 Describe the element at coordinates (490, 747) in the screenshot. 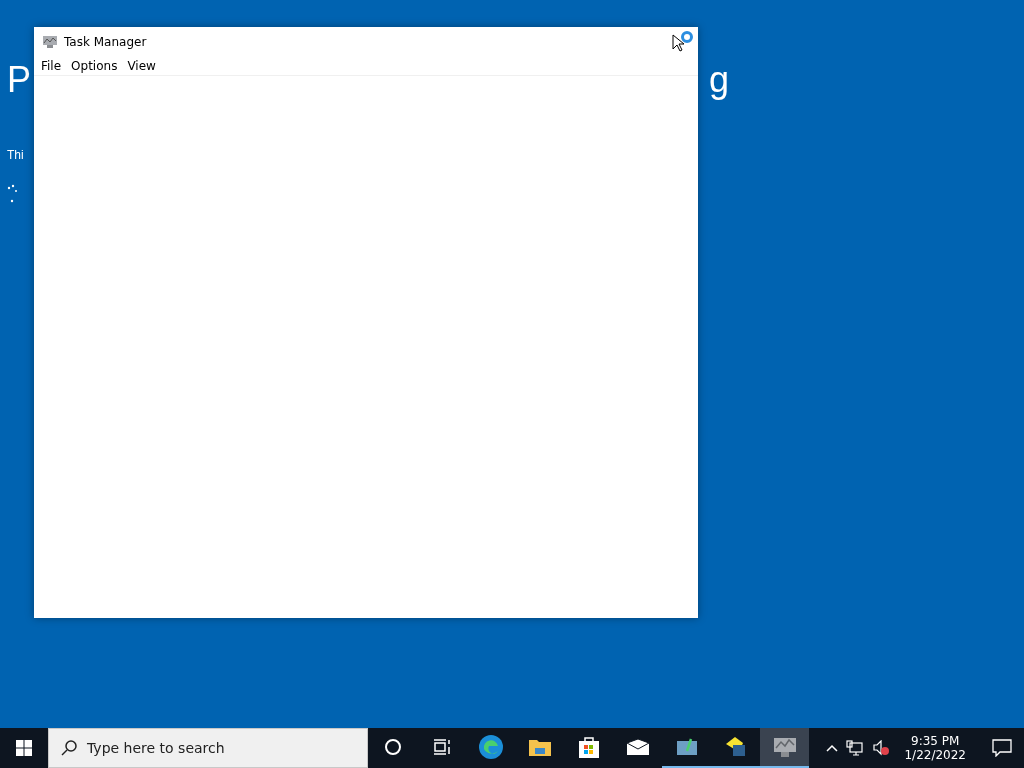

I see `browser-icon` at that location.